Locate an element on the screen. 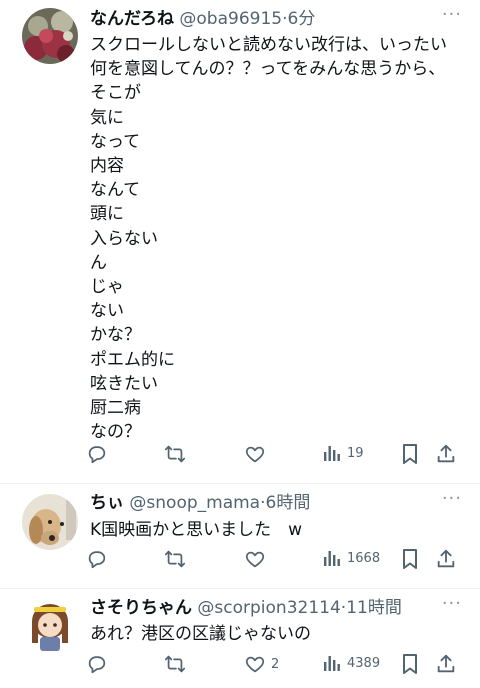 Image resolution: width=480 pixels, height=688 pixels. view-count: 4389 is located at coordinates (364, 663).